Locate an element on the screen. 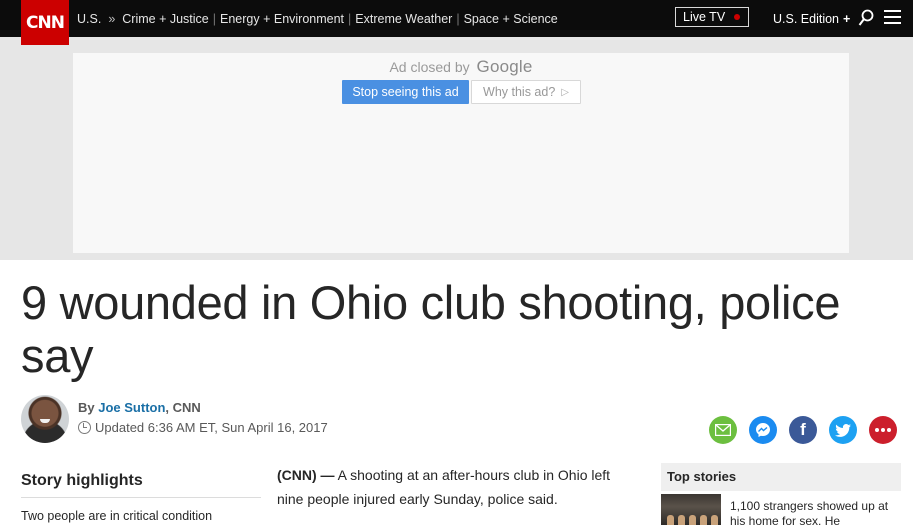  live-indicator-icon is located at coordinates (737, 17).